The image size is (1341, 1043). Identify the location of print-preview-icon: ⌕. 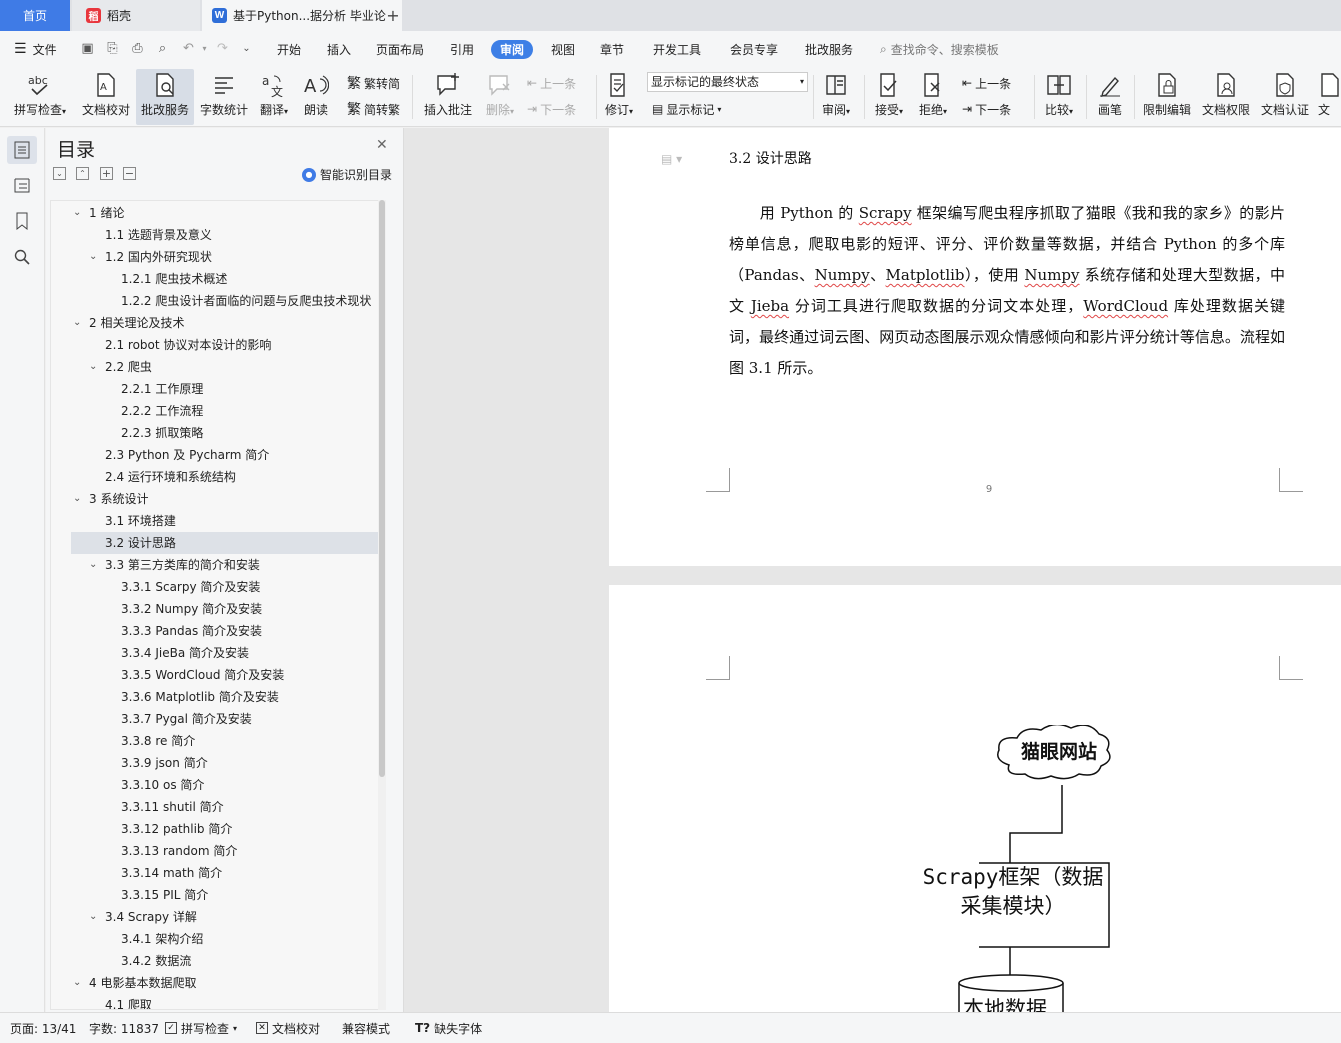
(162, 49).